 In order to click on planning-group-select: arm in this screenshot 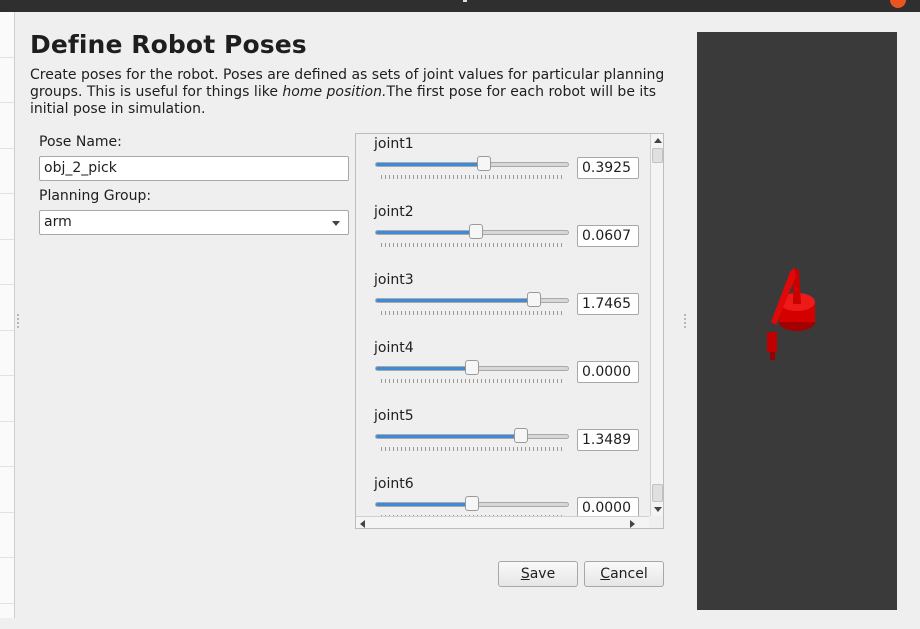, I will do `click(194, 222)`.